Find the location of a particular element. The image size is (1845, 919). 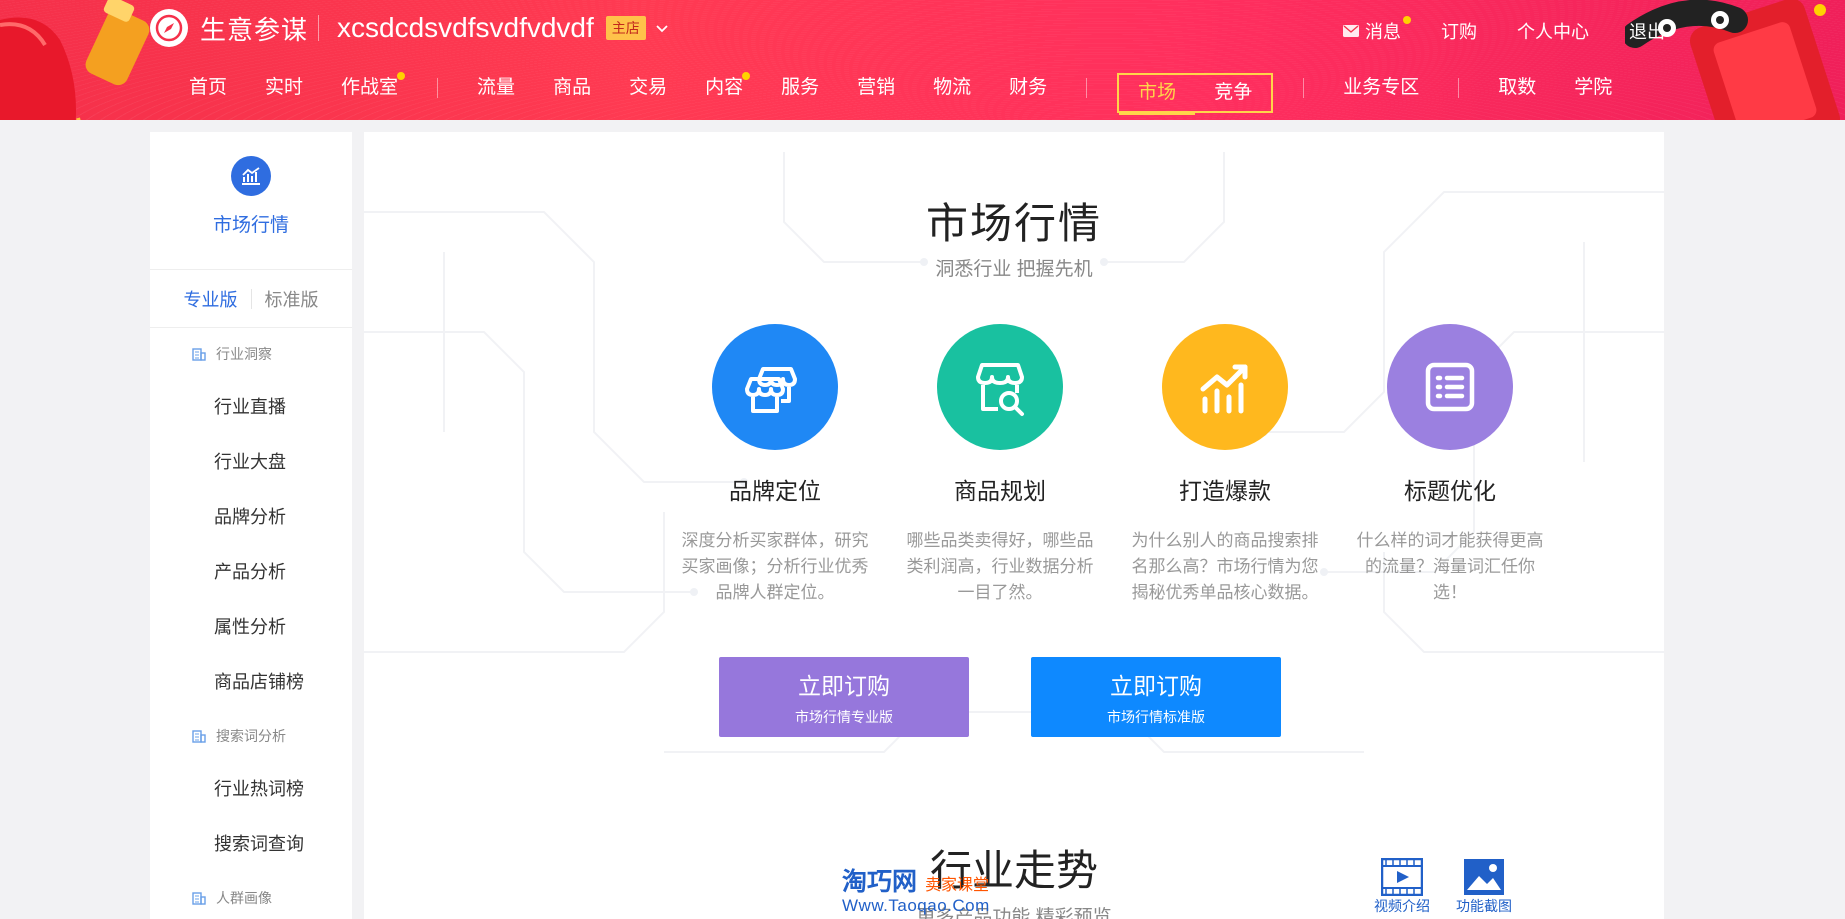

nav-war-room: 作战室 is located at coordinates (369, 93).